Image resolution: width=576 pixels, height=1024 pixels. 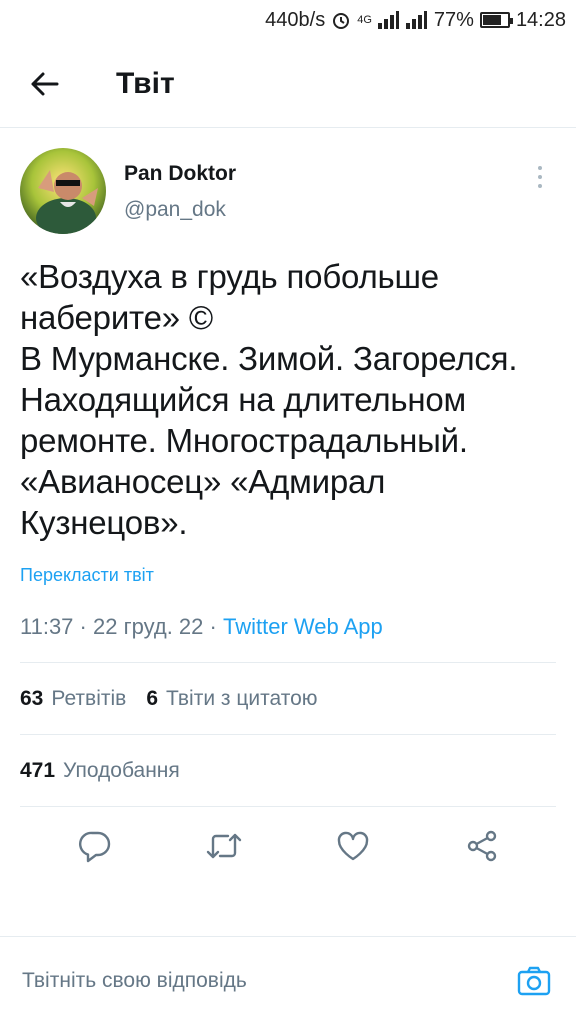 I want to click on author-row: Pan Doktor @pan_dok, so click(x=288, y=193).